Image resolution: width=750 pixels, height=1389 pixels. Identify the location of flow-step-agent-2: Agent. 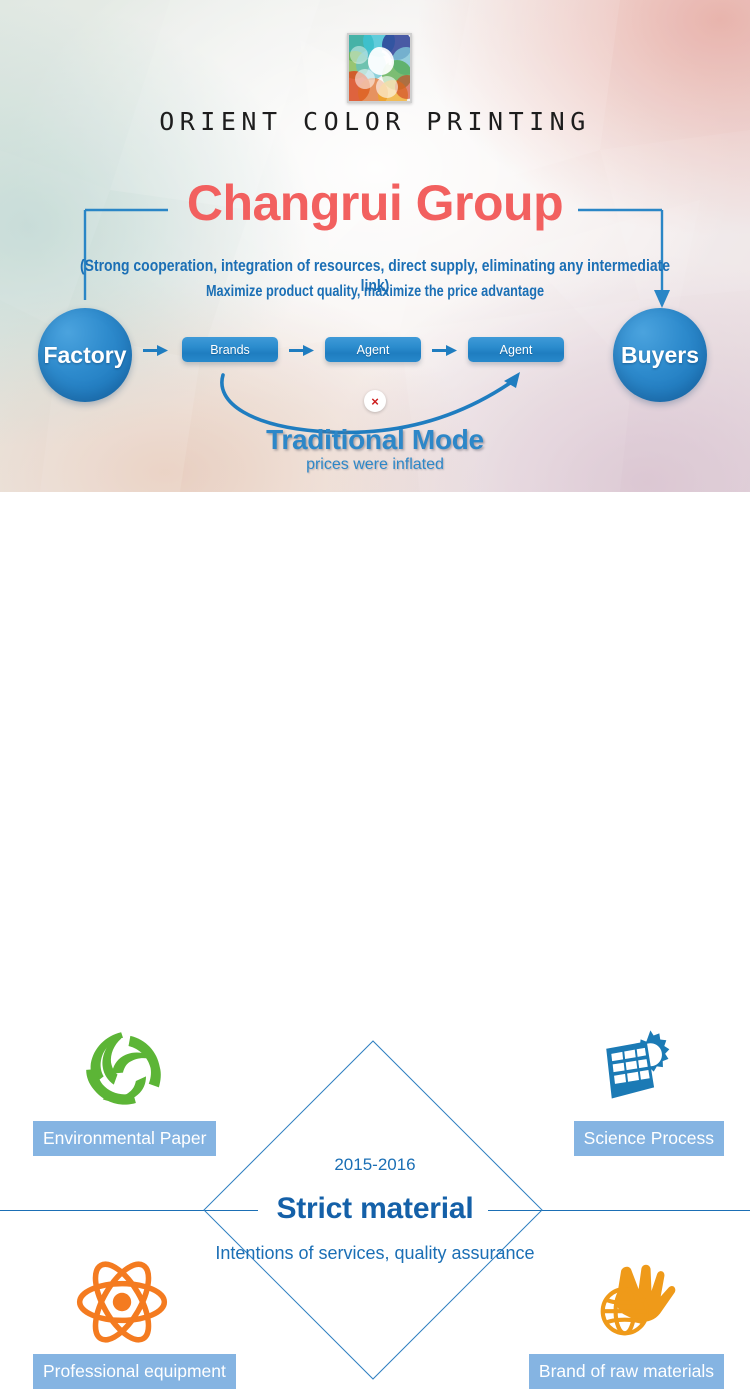
(516, 349).